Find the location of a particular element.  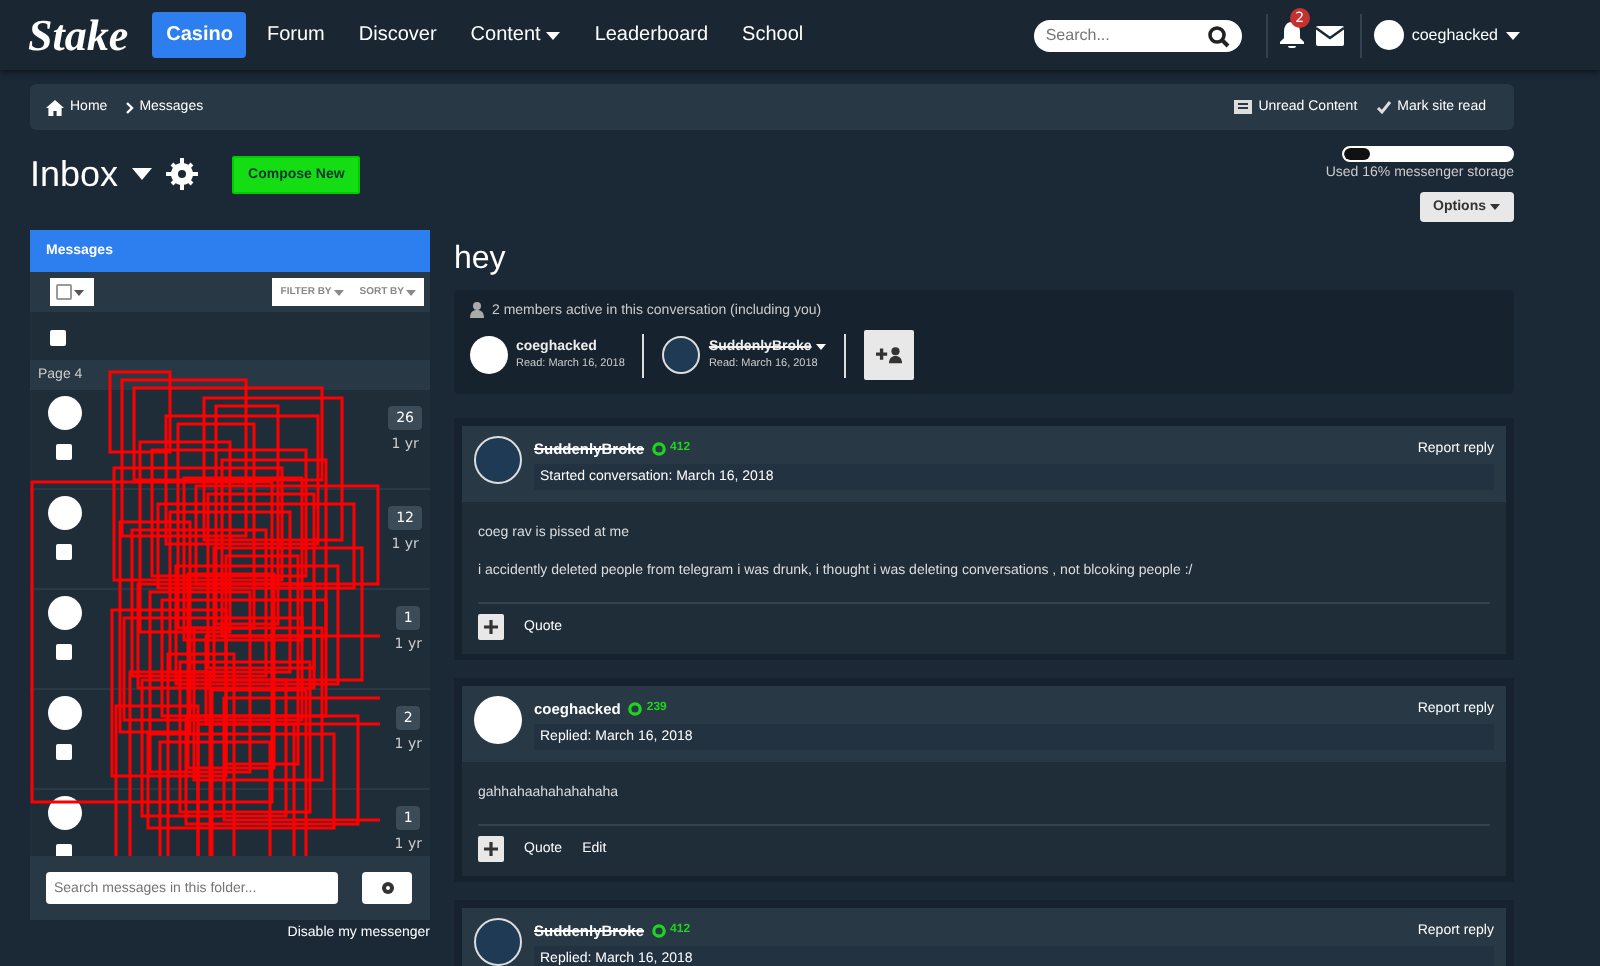

envelope-icon is located at coordinates (1329, 35).